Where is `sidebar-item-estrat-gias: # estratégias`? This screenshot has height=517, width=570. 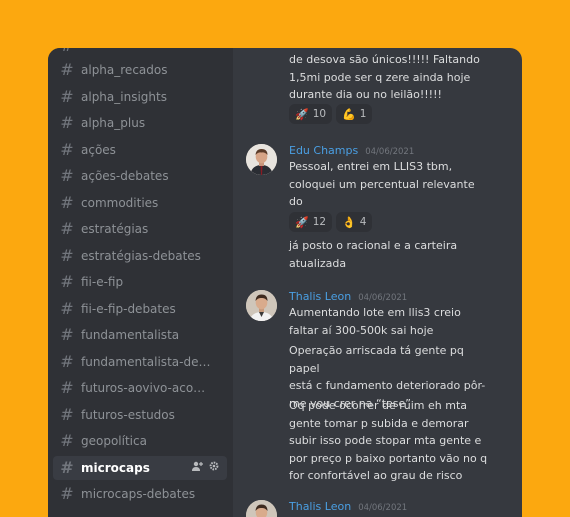
sidebar-item-estrat-gias: # estratégias is located at coordinates (140, 229).